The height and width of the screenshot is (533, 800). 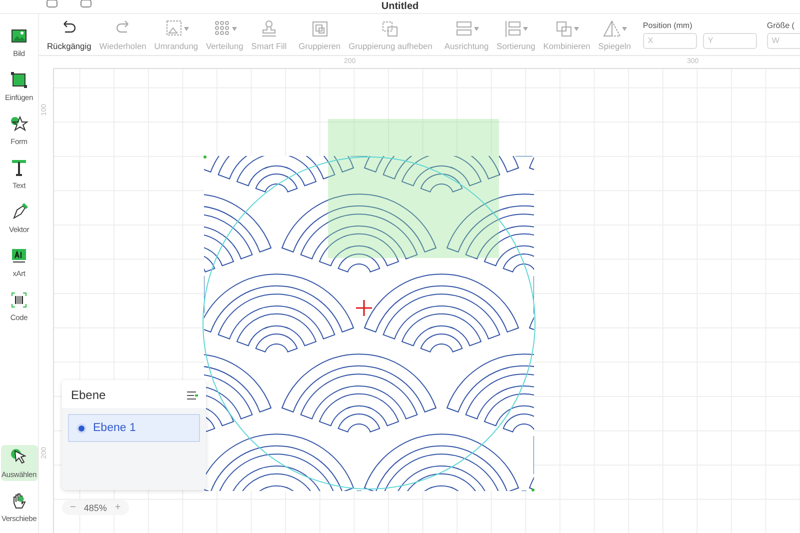 I want to click on zoom-level: 485%, so click(x=95, y=507).